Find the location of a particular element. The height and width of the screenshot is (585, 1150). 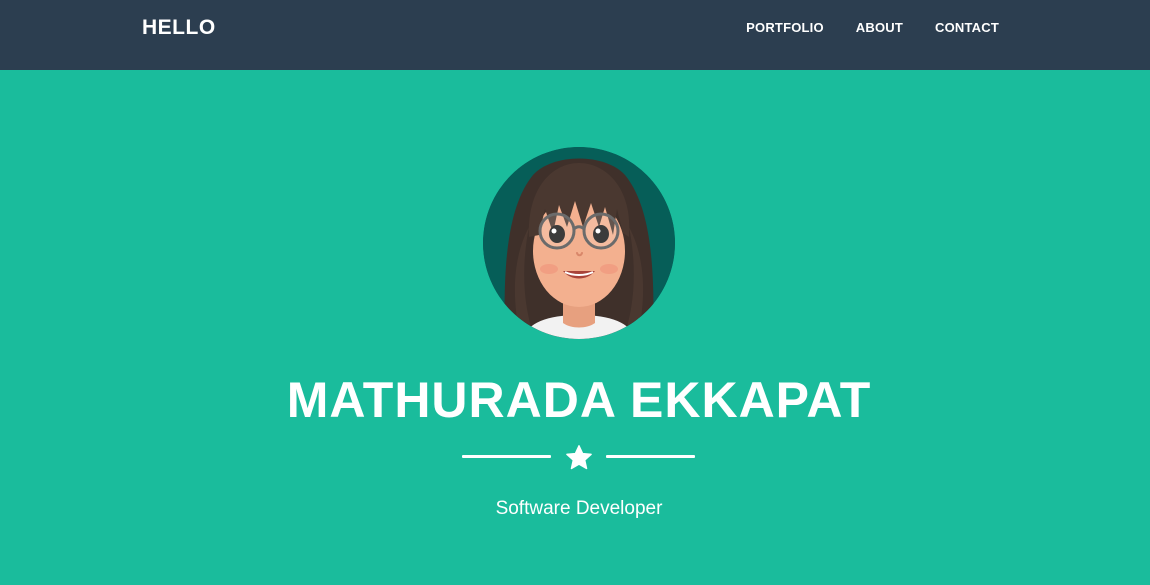

nav-link-portfolio: PORTFOLIO is located at coordinates (785, 28).